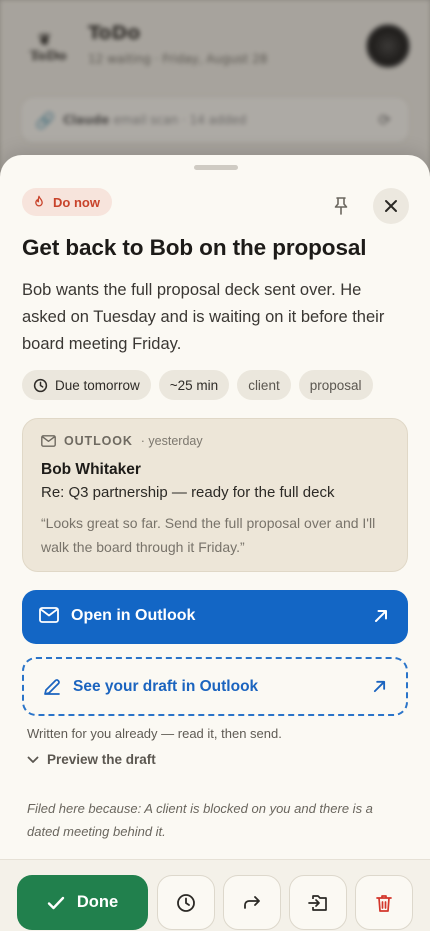 The image size is (430, 931). What do you see at coordinates (171, 441) in the screenshot?
I see `email-time: · yesterday` at bounding box center [171, 441].